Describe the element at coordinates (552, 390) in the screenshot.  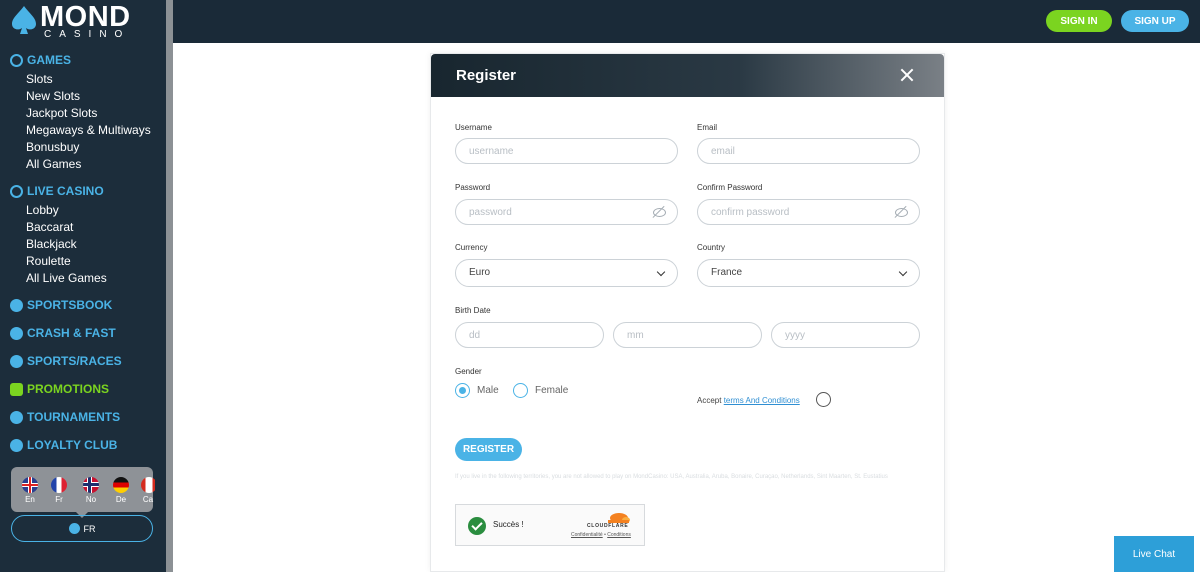
I see `gender-female-label: Female` at that location.